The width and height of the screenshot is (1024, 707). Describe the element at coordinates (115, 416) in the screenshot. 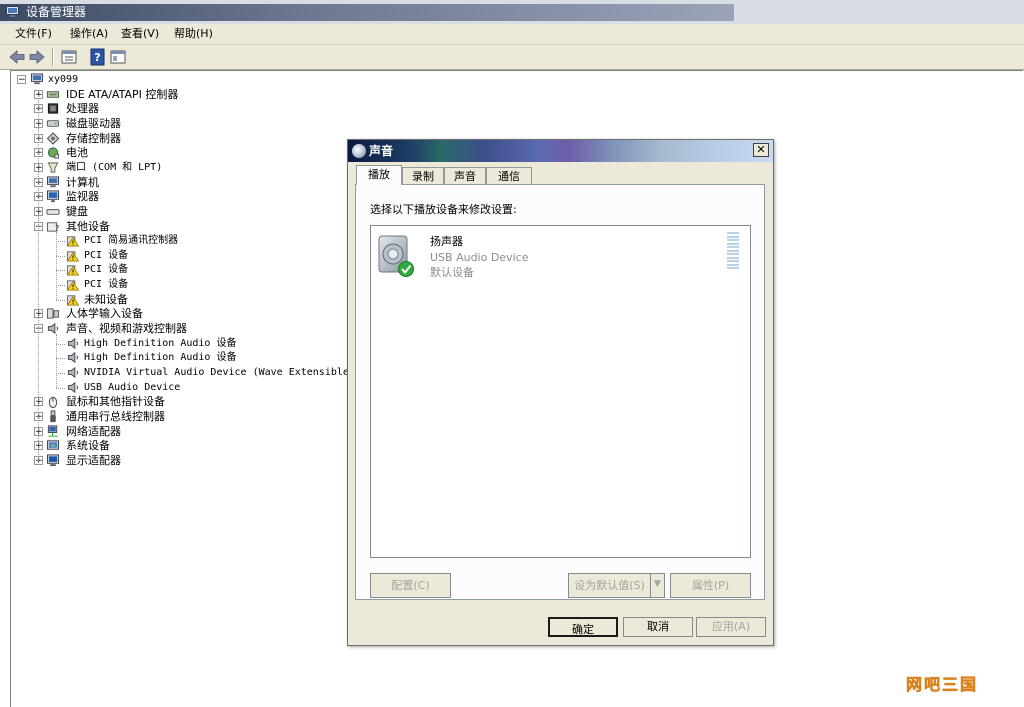

I see `tree-label: 通用串行总线控制器` at that location.